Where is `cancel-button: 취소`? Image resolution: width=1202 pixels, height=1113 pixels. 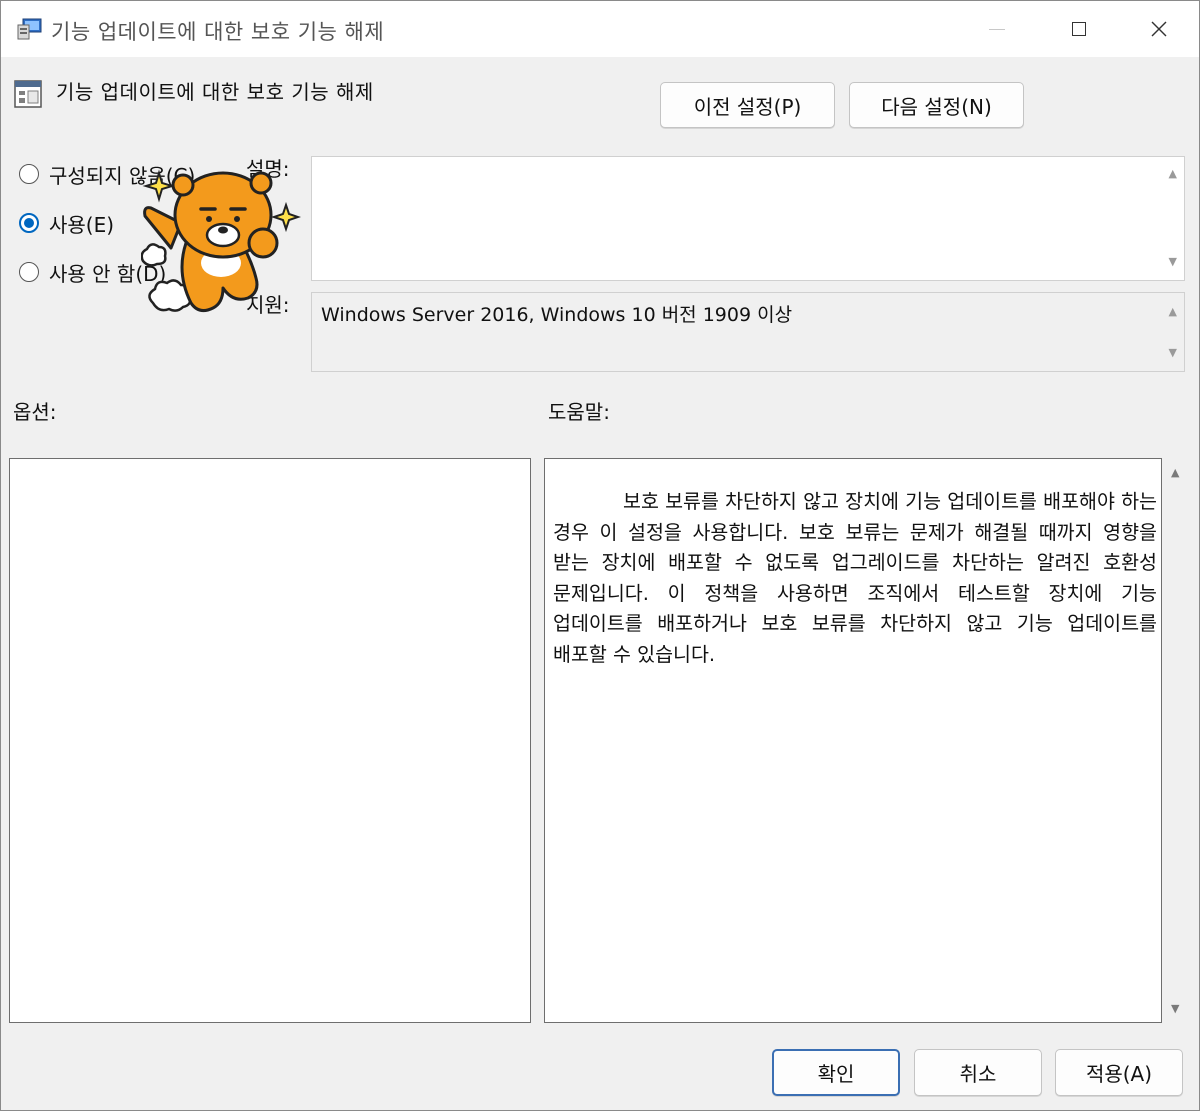
cancel-button: 취소 is located at coordinates (978, 1072).